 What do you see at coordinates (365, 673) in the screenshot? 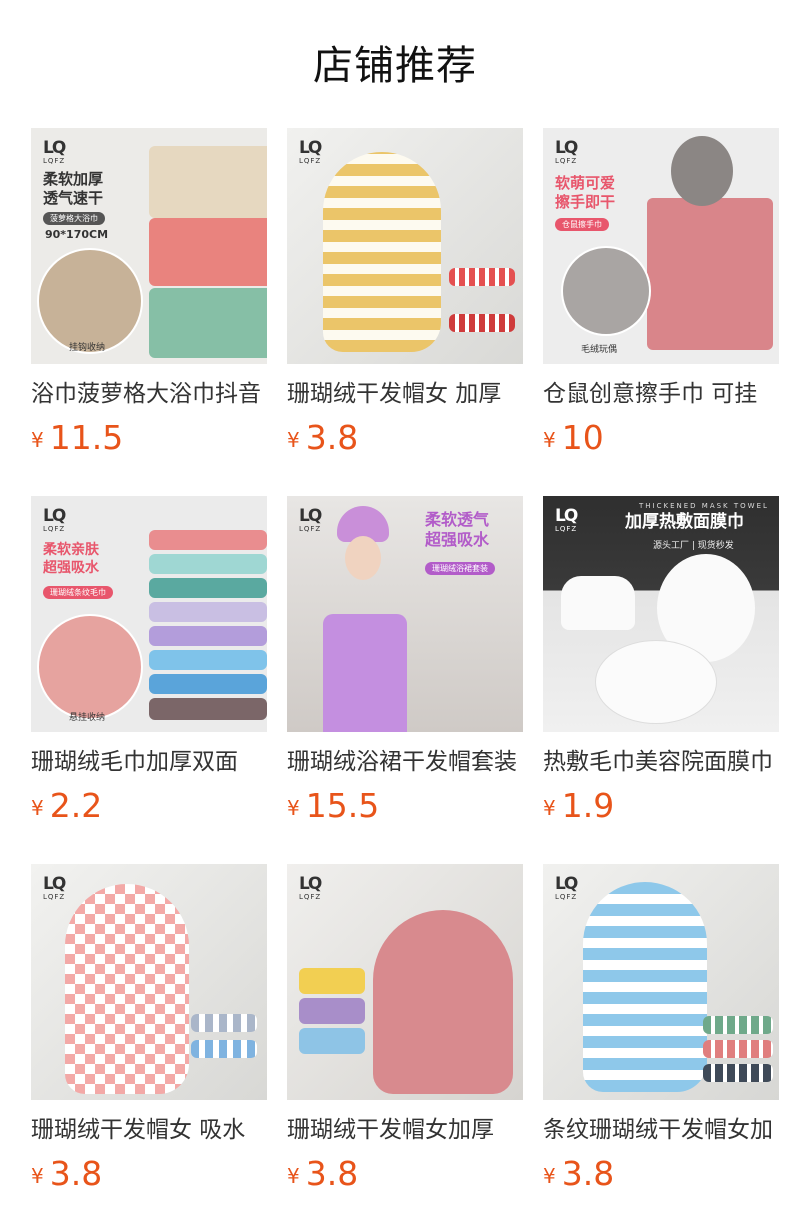
I see `bath-skirt-purple` at bounding box center [365, 673].